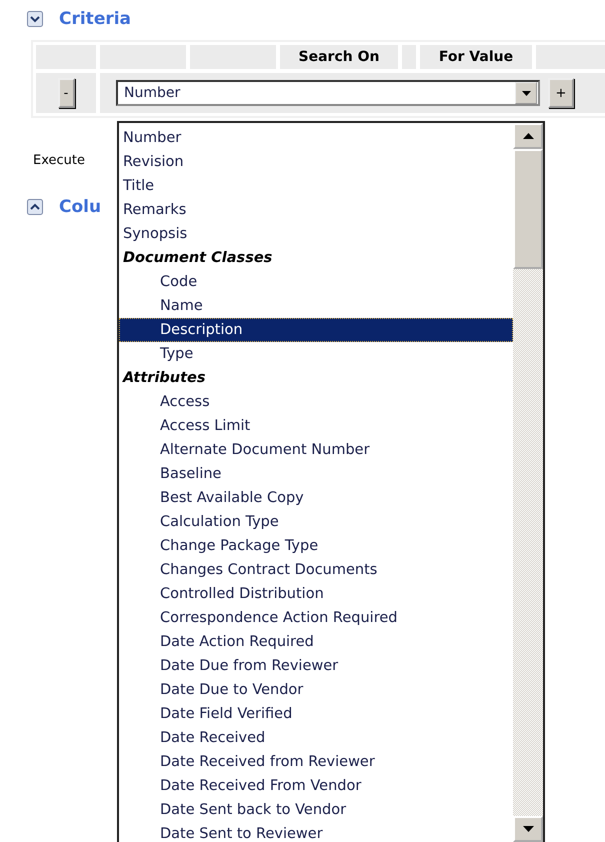  I want to click on dropdown-option: Best Available Copy, so click(316, 498).